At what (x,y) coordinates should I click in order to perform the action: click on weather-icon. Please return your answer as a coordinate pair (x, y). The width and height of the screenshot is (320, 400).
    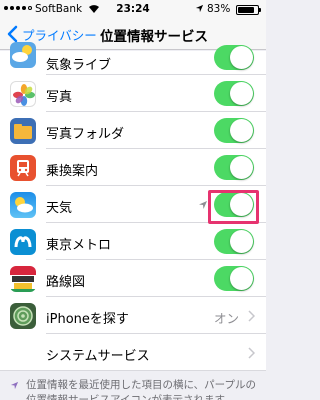
    Looking at the image, I should click on (23, 205).